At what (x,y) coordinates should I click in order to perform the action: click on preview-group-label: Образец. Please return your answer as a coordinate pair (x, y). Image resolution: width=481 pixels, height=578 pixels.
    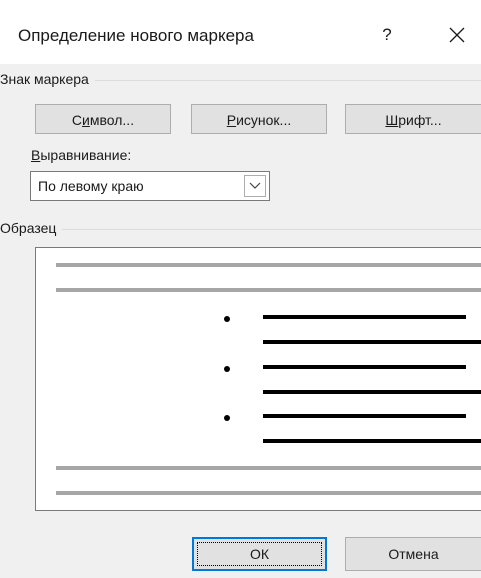
    Looking at the image, I should click on (31, 228).